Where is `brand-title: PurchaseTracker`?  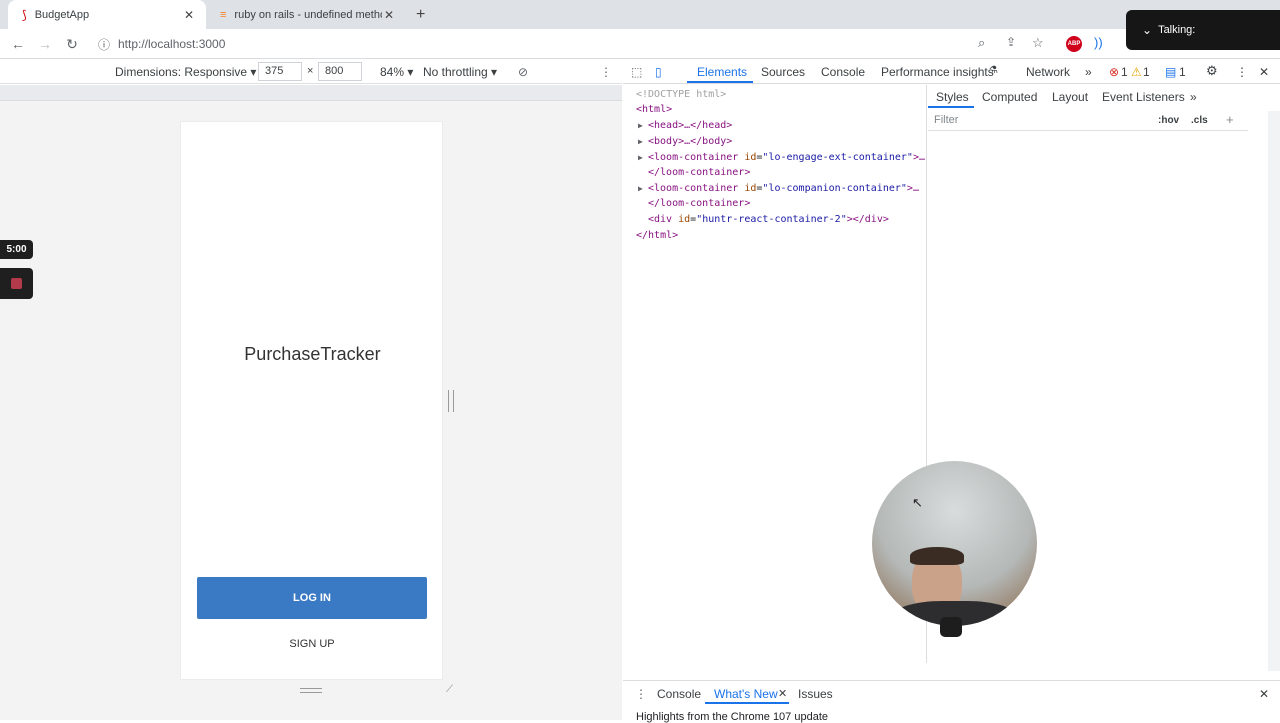
brand-title: PurchaseTracker is located at coordinates (312, 354).